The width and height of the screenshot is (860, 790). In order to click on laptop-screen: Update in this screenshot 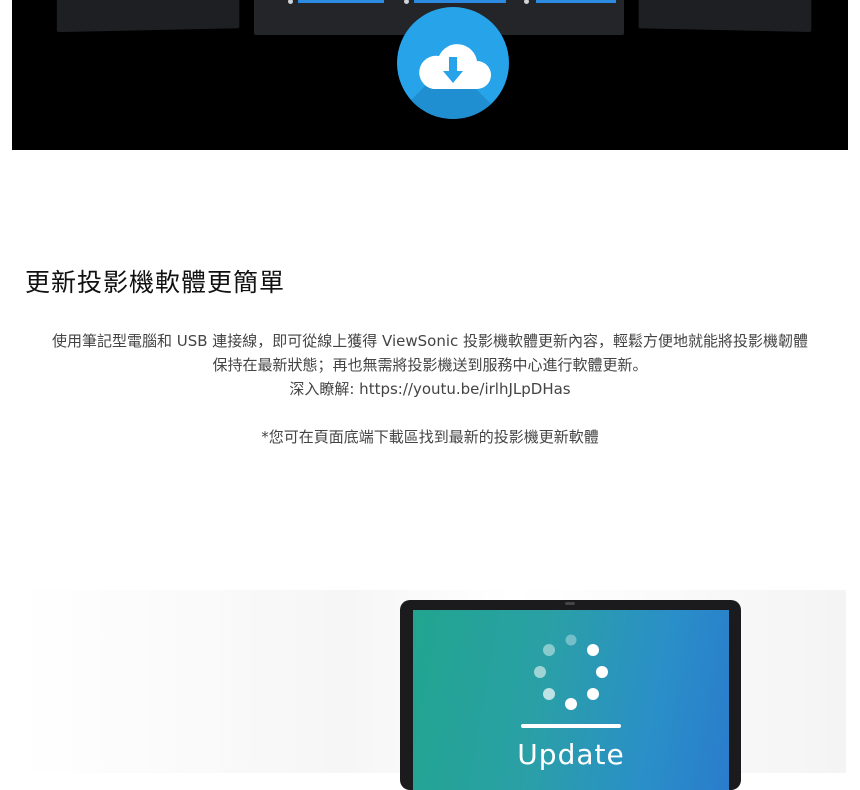, I will do `click(571, 700)`.